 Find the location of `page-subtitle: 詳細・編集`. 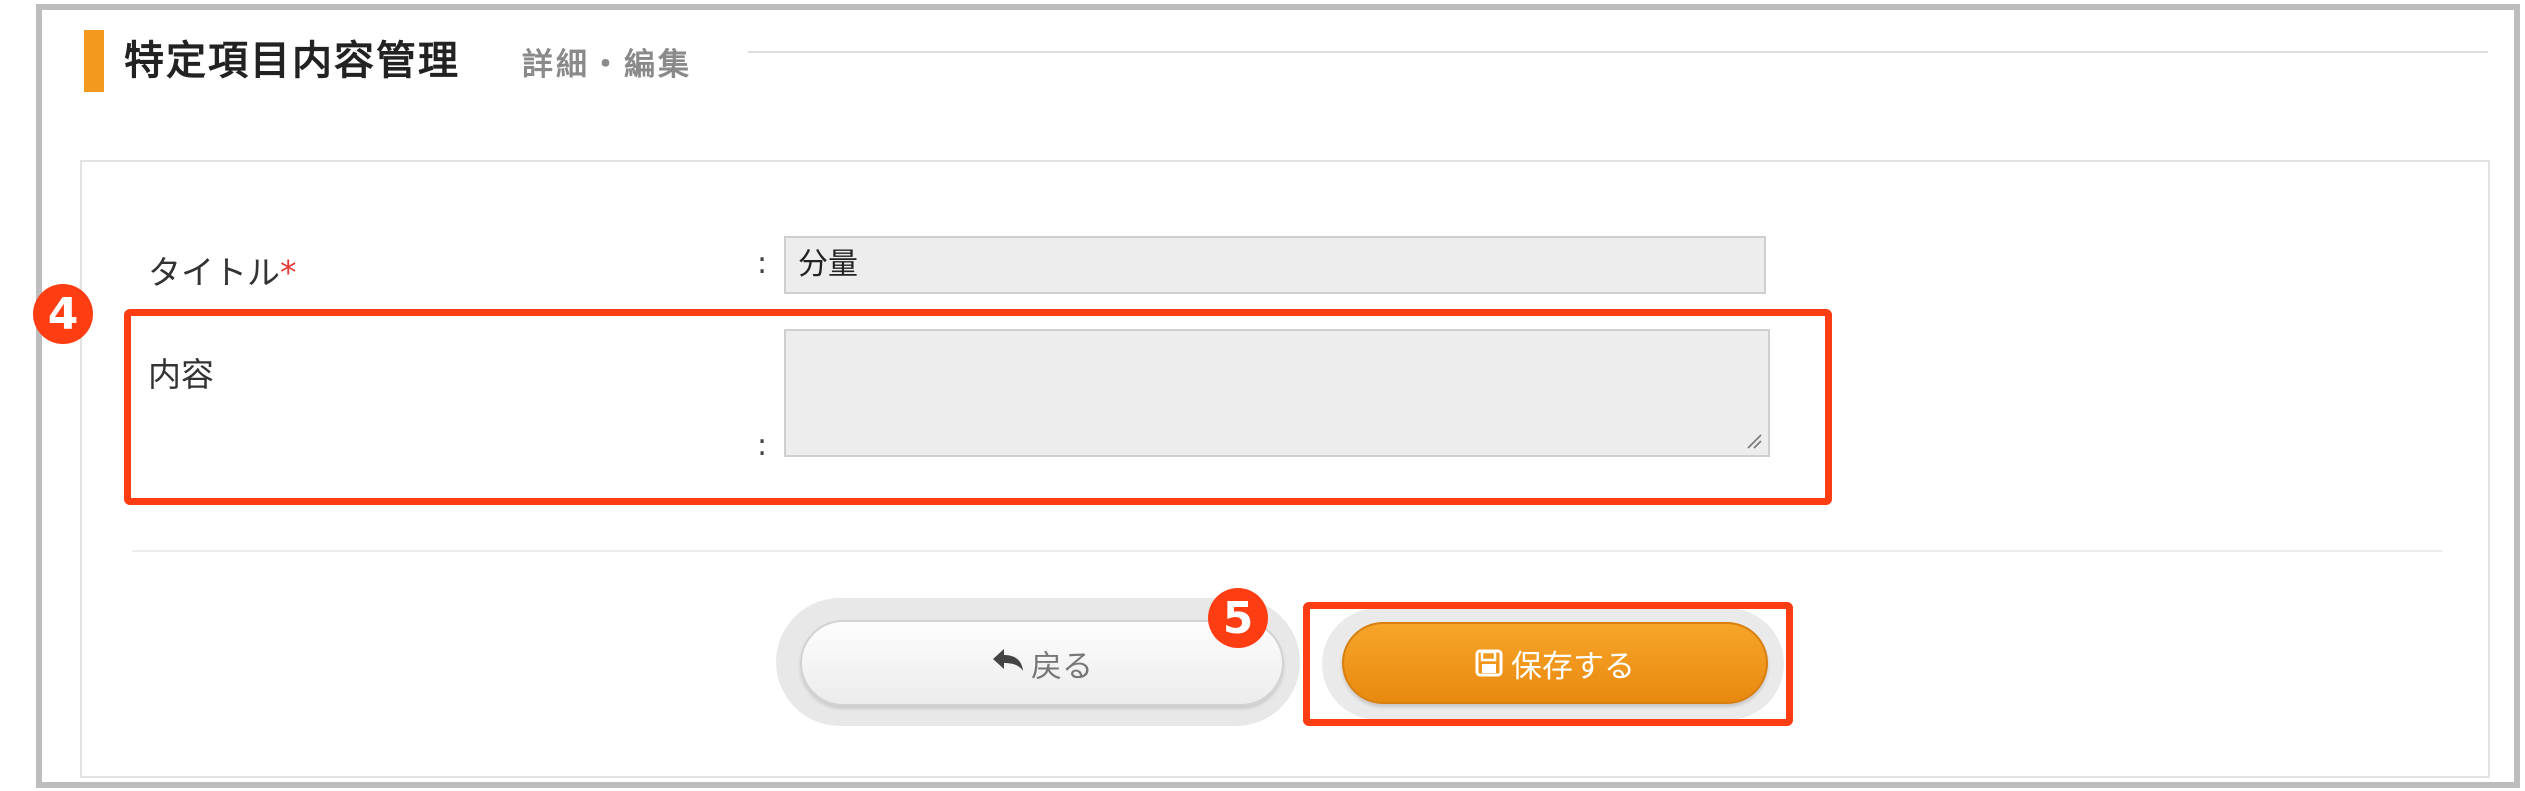

page-subtitle: 詳細・編集 is located at coordinates (607, 65).